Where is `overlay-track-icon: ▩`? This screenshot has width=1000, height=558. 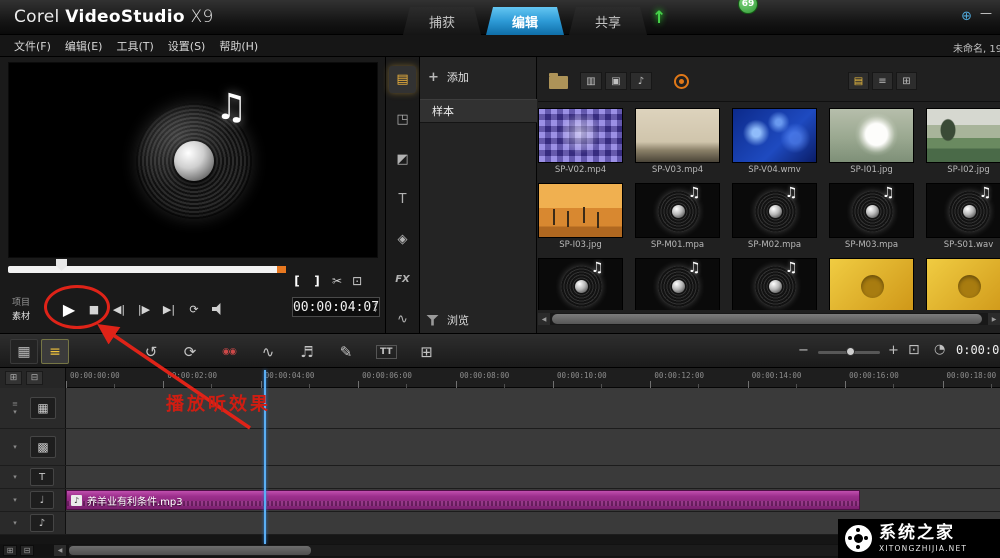 overlay-track-icon: ▩ is located at coordinates (43, 447).